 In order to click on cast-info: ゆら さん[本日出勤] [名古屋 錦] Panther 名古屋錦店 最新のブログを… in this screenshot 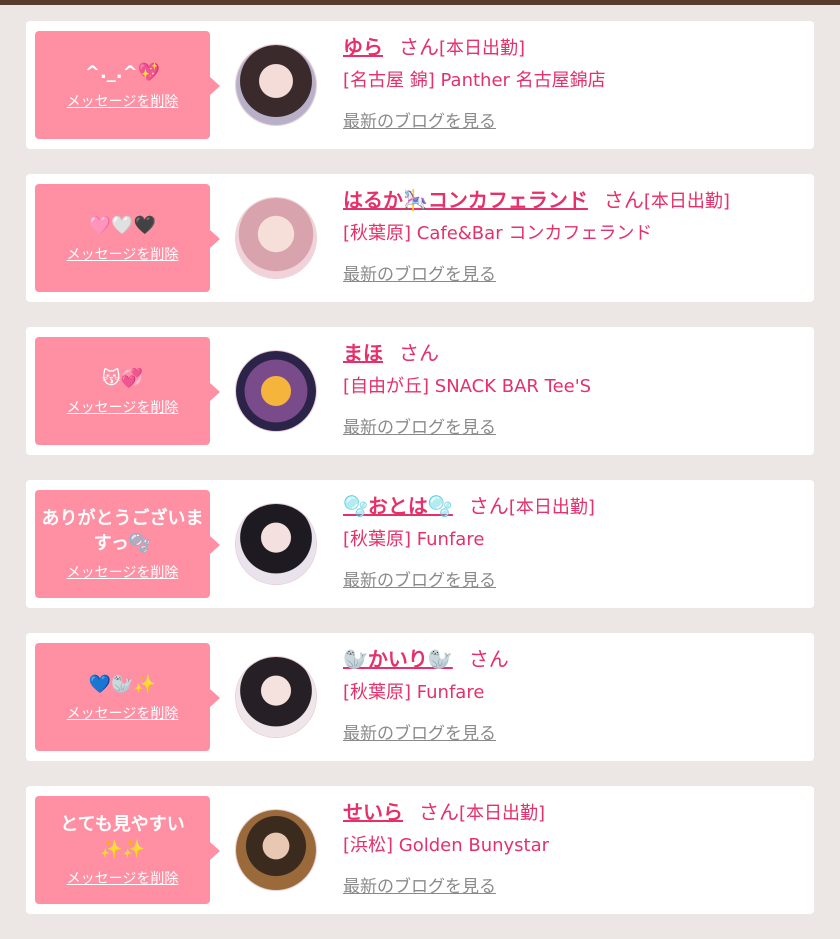, I will do `click(573, 81)`.